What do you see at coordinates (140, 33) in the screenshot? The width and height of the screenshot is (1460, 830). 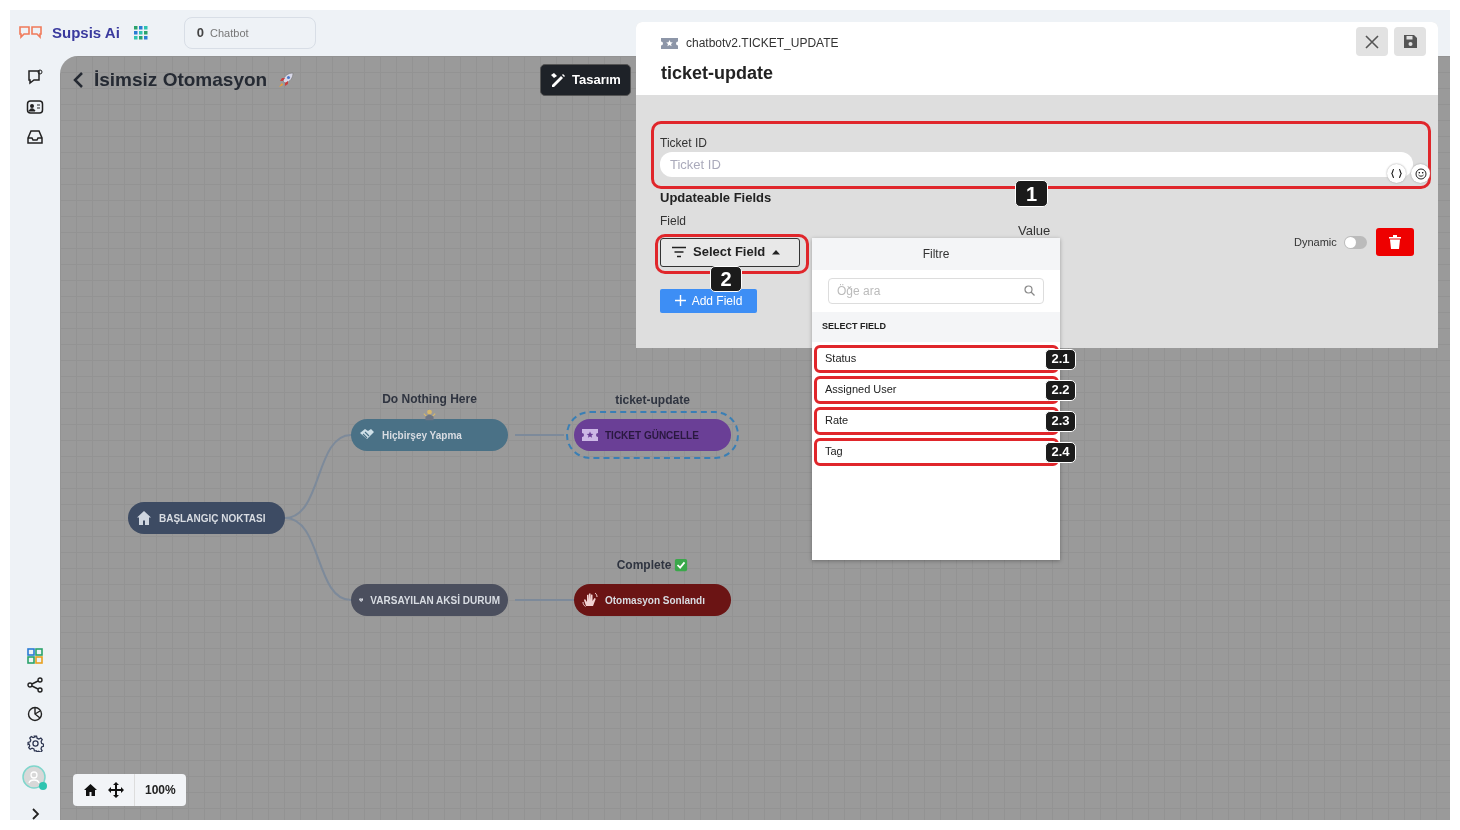 I see `apps-grid-icon` at bounding box center [140, 33].